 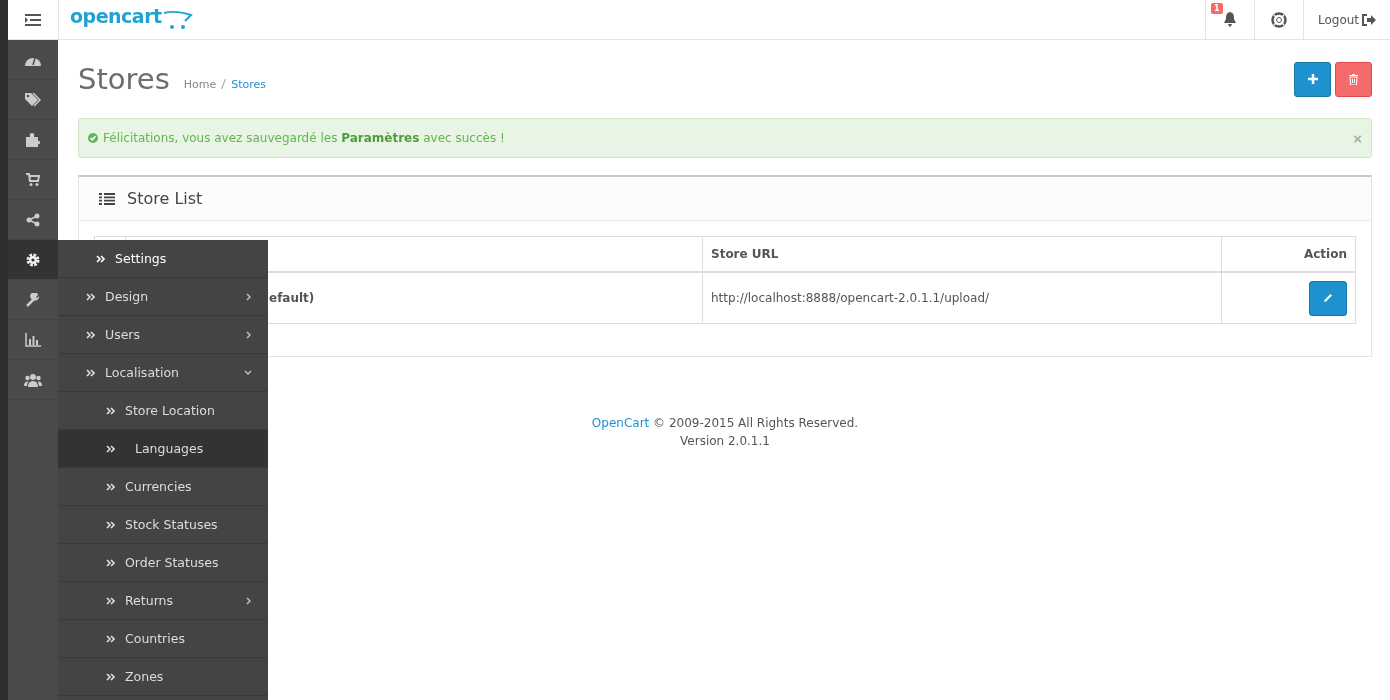 I want to click on pencil-icon, so click(x=1328, y=298).